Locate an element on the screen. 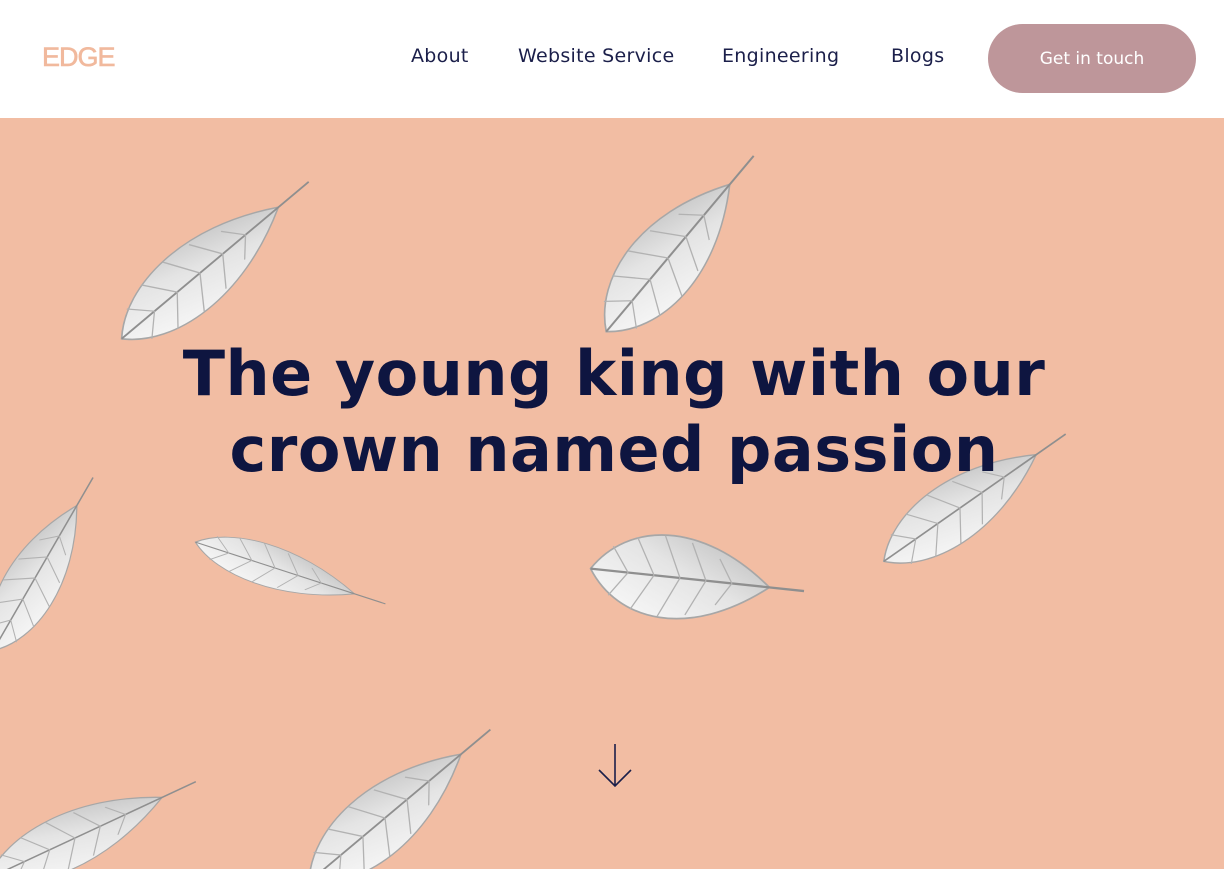 This screenshot has width=1224, height=869. arrow-down-icon is located at coordinates (615, 766).